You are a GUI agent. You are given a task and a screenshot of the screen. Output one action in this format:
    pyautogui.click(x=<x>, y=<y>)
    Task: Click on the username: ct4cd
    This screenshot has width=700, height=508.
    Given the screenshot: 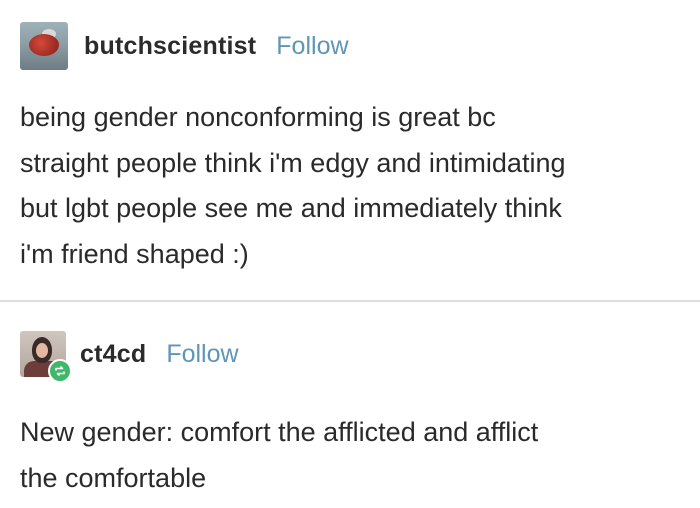 What is the action you would take?
    pyautogui.click(x=113, y=354)
    